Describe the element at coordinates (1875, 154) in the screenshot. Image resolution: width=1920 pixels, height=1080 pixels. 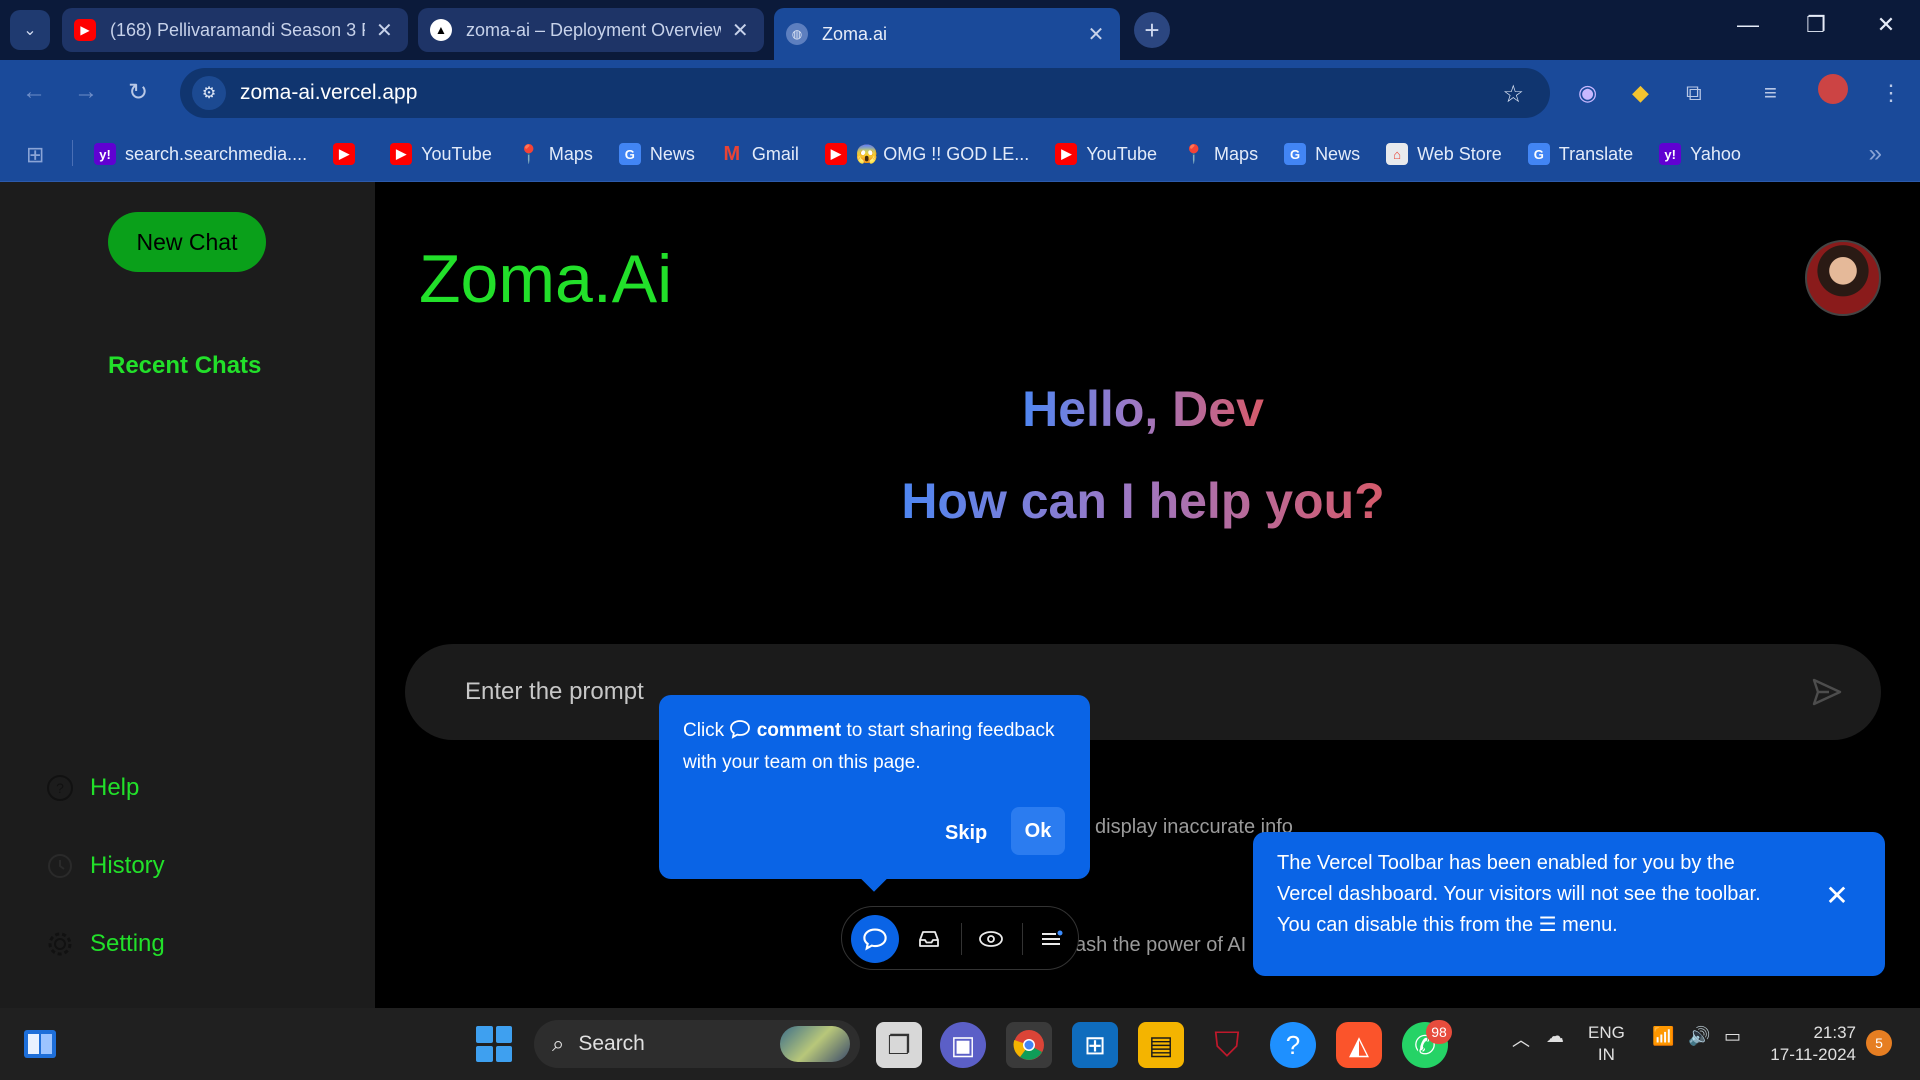
I see `chevron-right-icon: »` at that location.